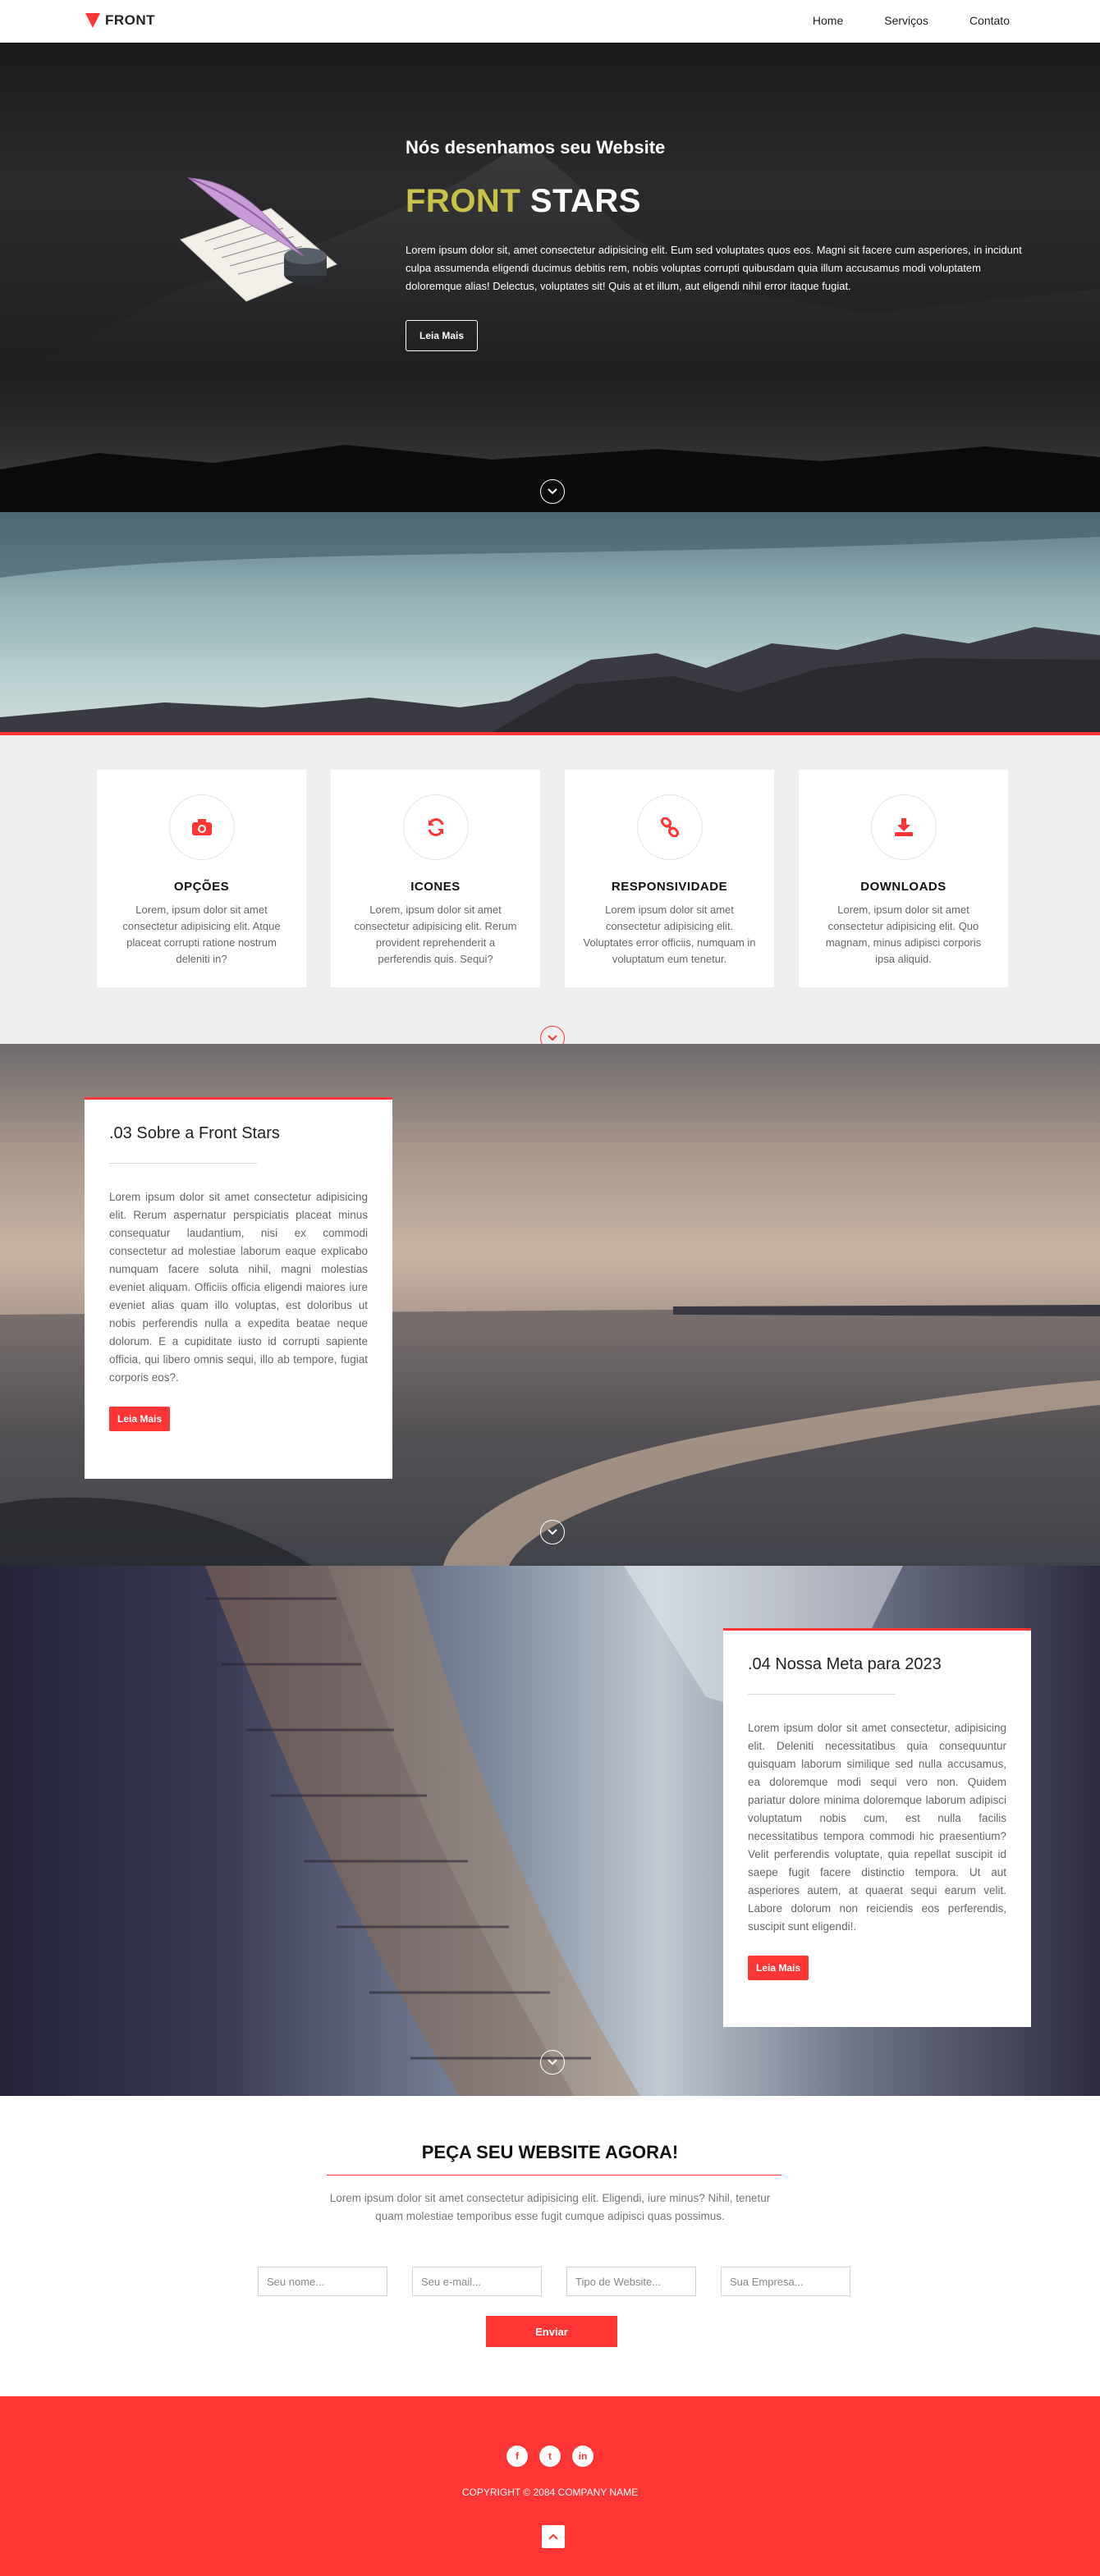 The width and height of the screenshot is (1100, 2576). Describe the element at coordinates (631, 2281) in the screenshot. I see `website-type-input` at that location.